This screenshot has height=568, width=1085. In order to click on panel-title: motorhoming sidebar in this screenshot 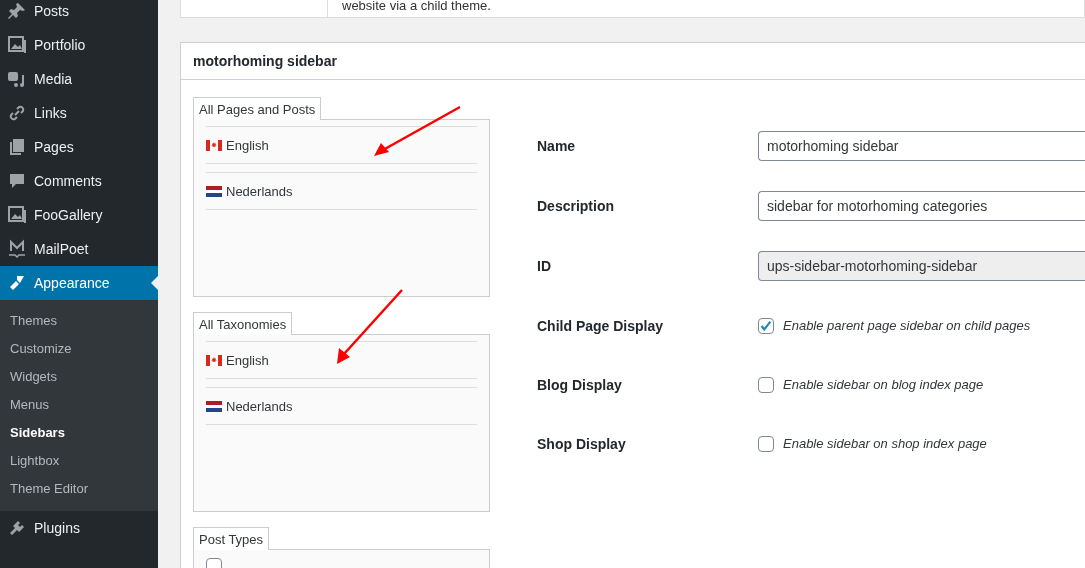, I will do `click(633, 61)`.